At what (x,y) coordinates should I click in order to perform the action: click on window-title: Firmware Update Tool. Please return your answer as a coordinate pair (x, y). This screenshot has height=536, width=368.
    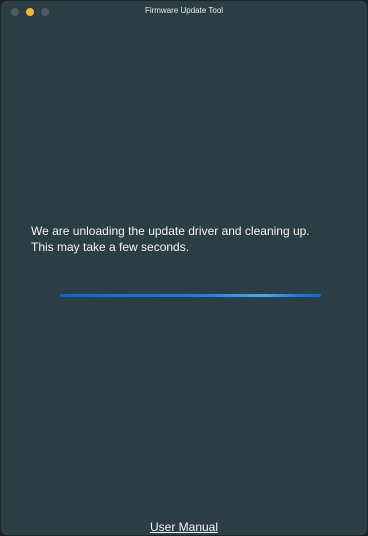
    Looking at the image, I should click on (184, 10).